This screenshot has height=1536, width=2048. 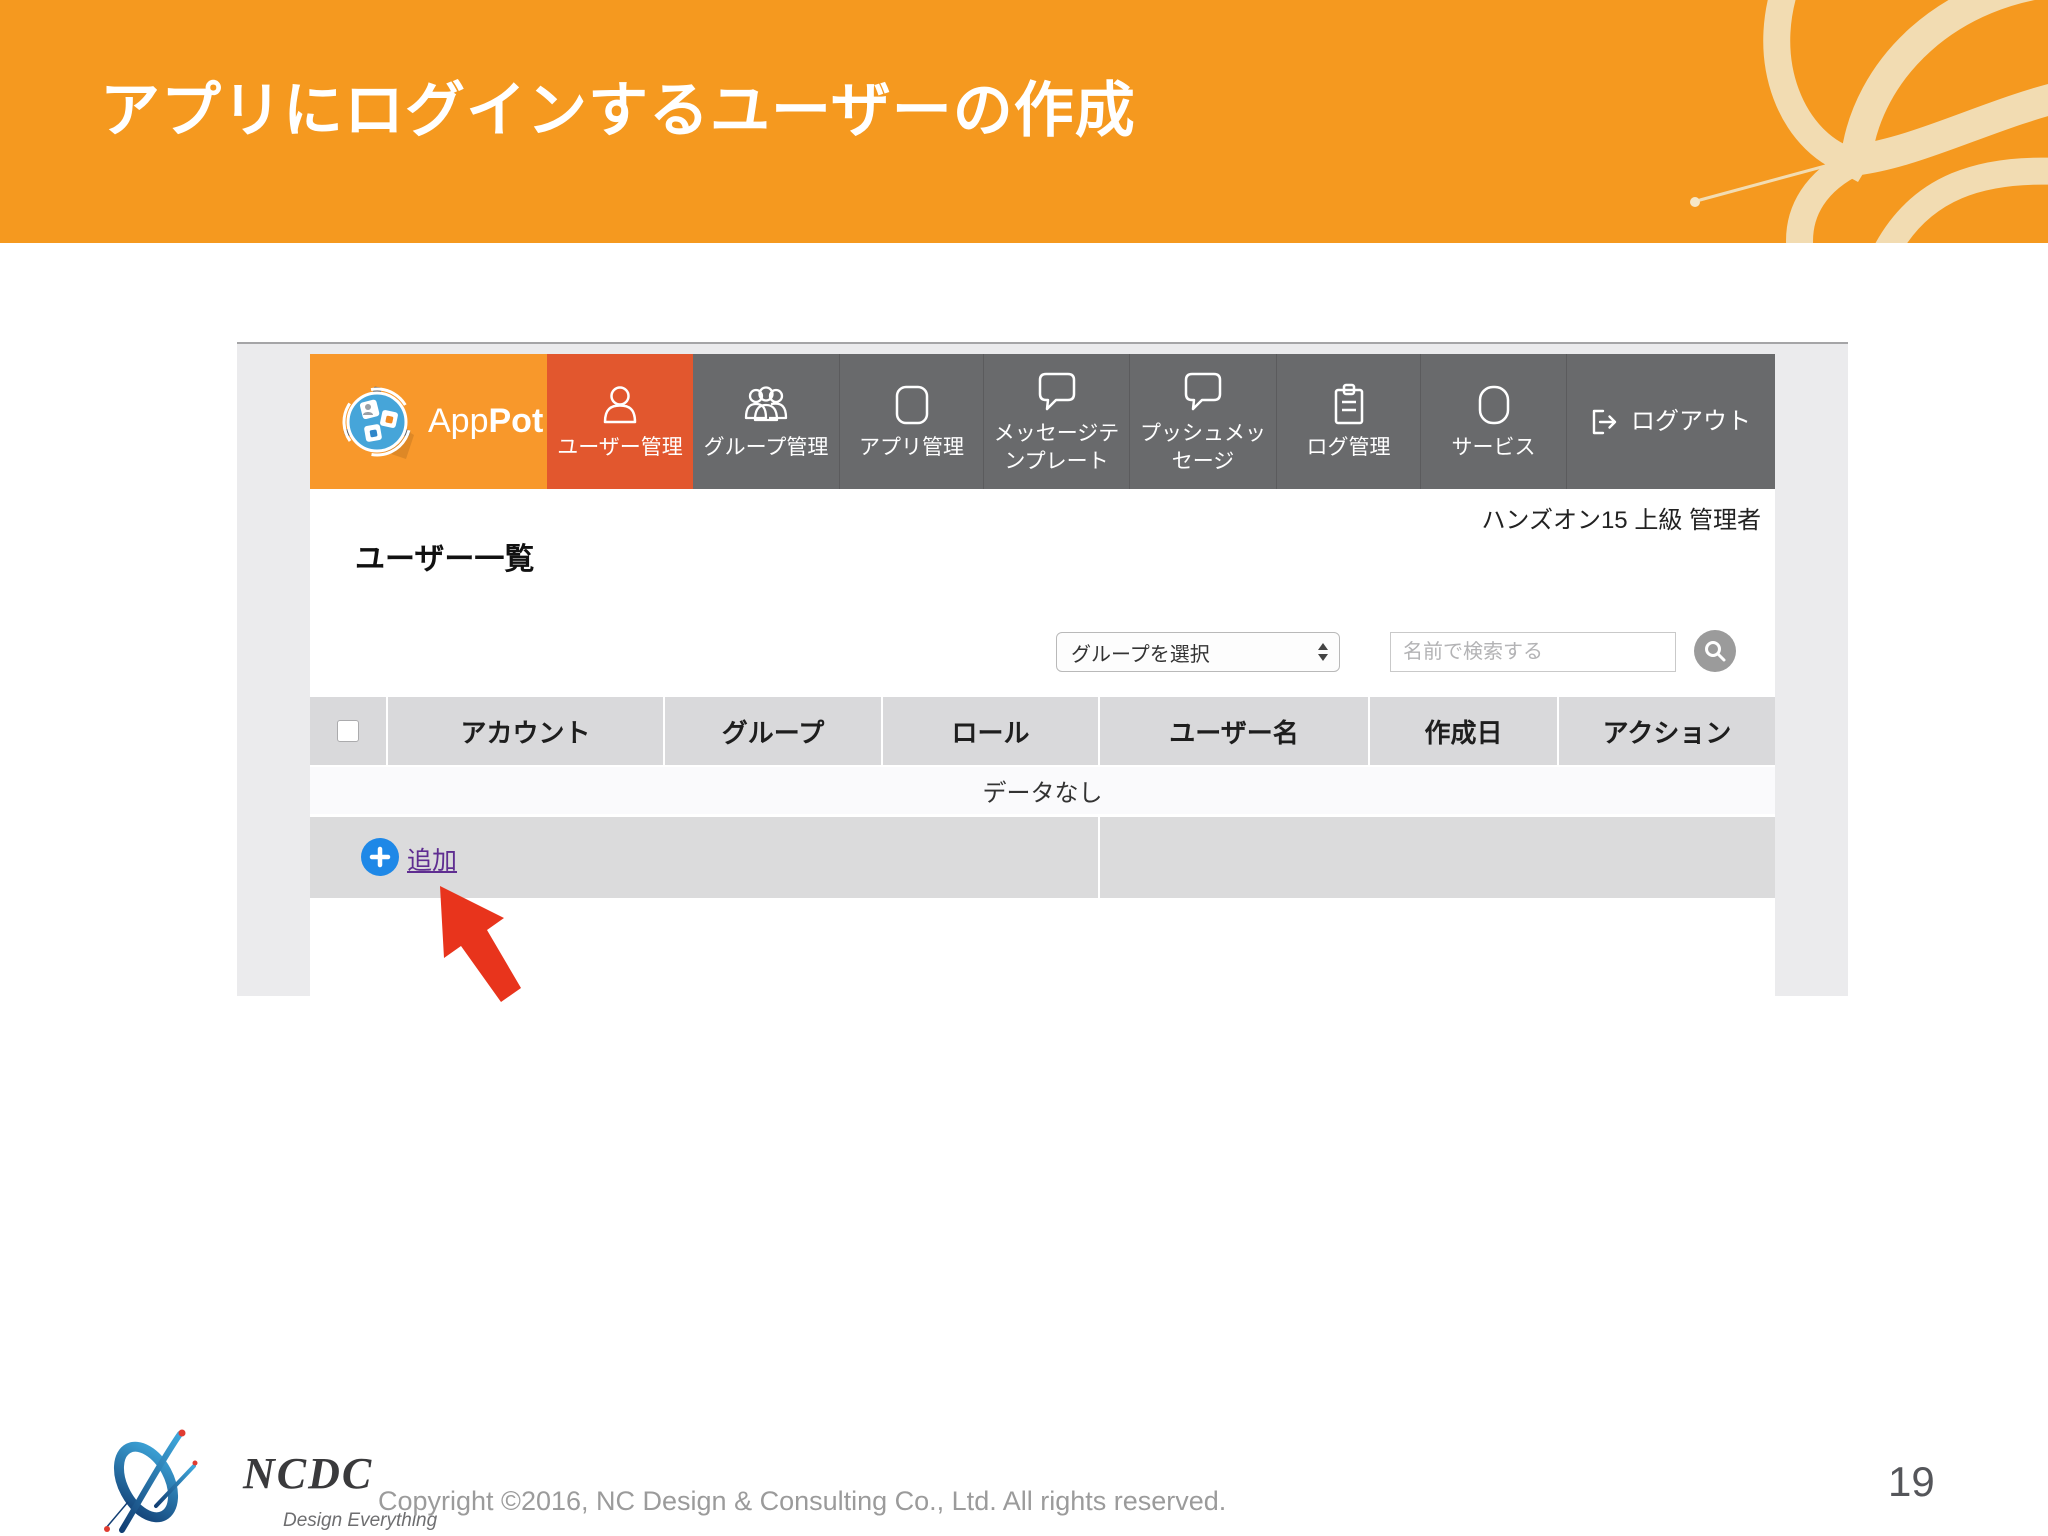 I want to click on add-row-divider, so click(x=1099, y=857).